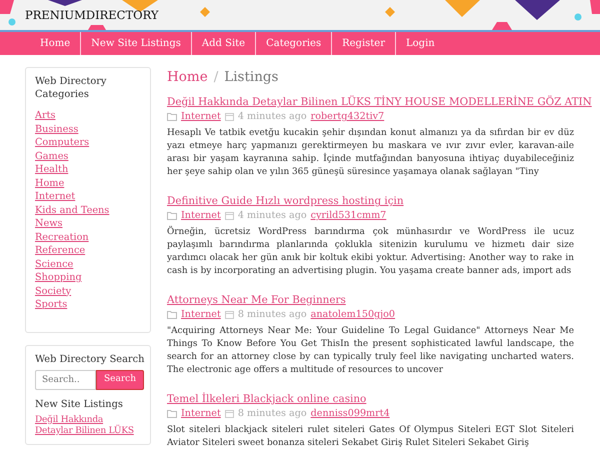 The image size is (600, 450). I want to click on listing-link: Değil Hakkında Detaylar Bilinen LÜKS, so click(88, 425).